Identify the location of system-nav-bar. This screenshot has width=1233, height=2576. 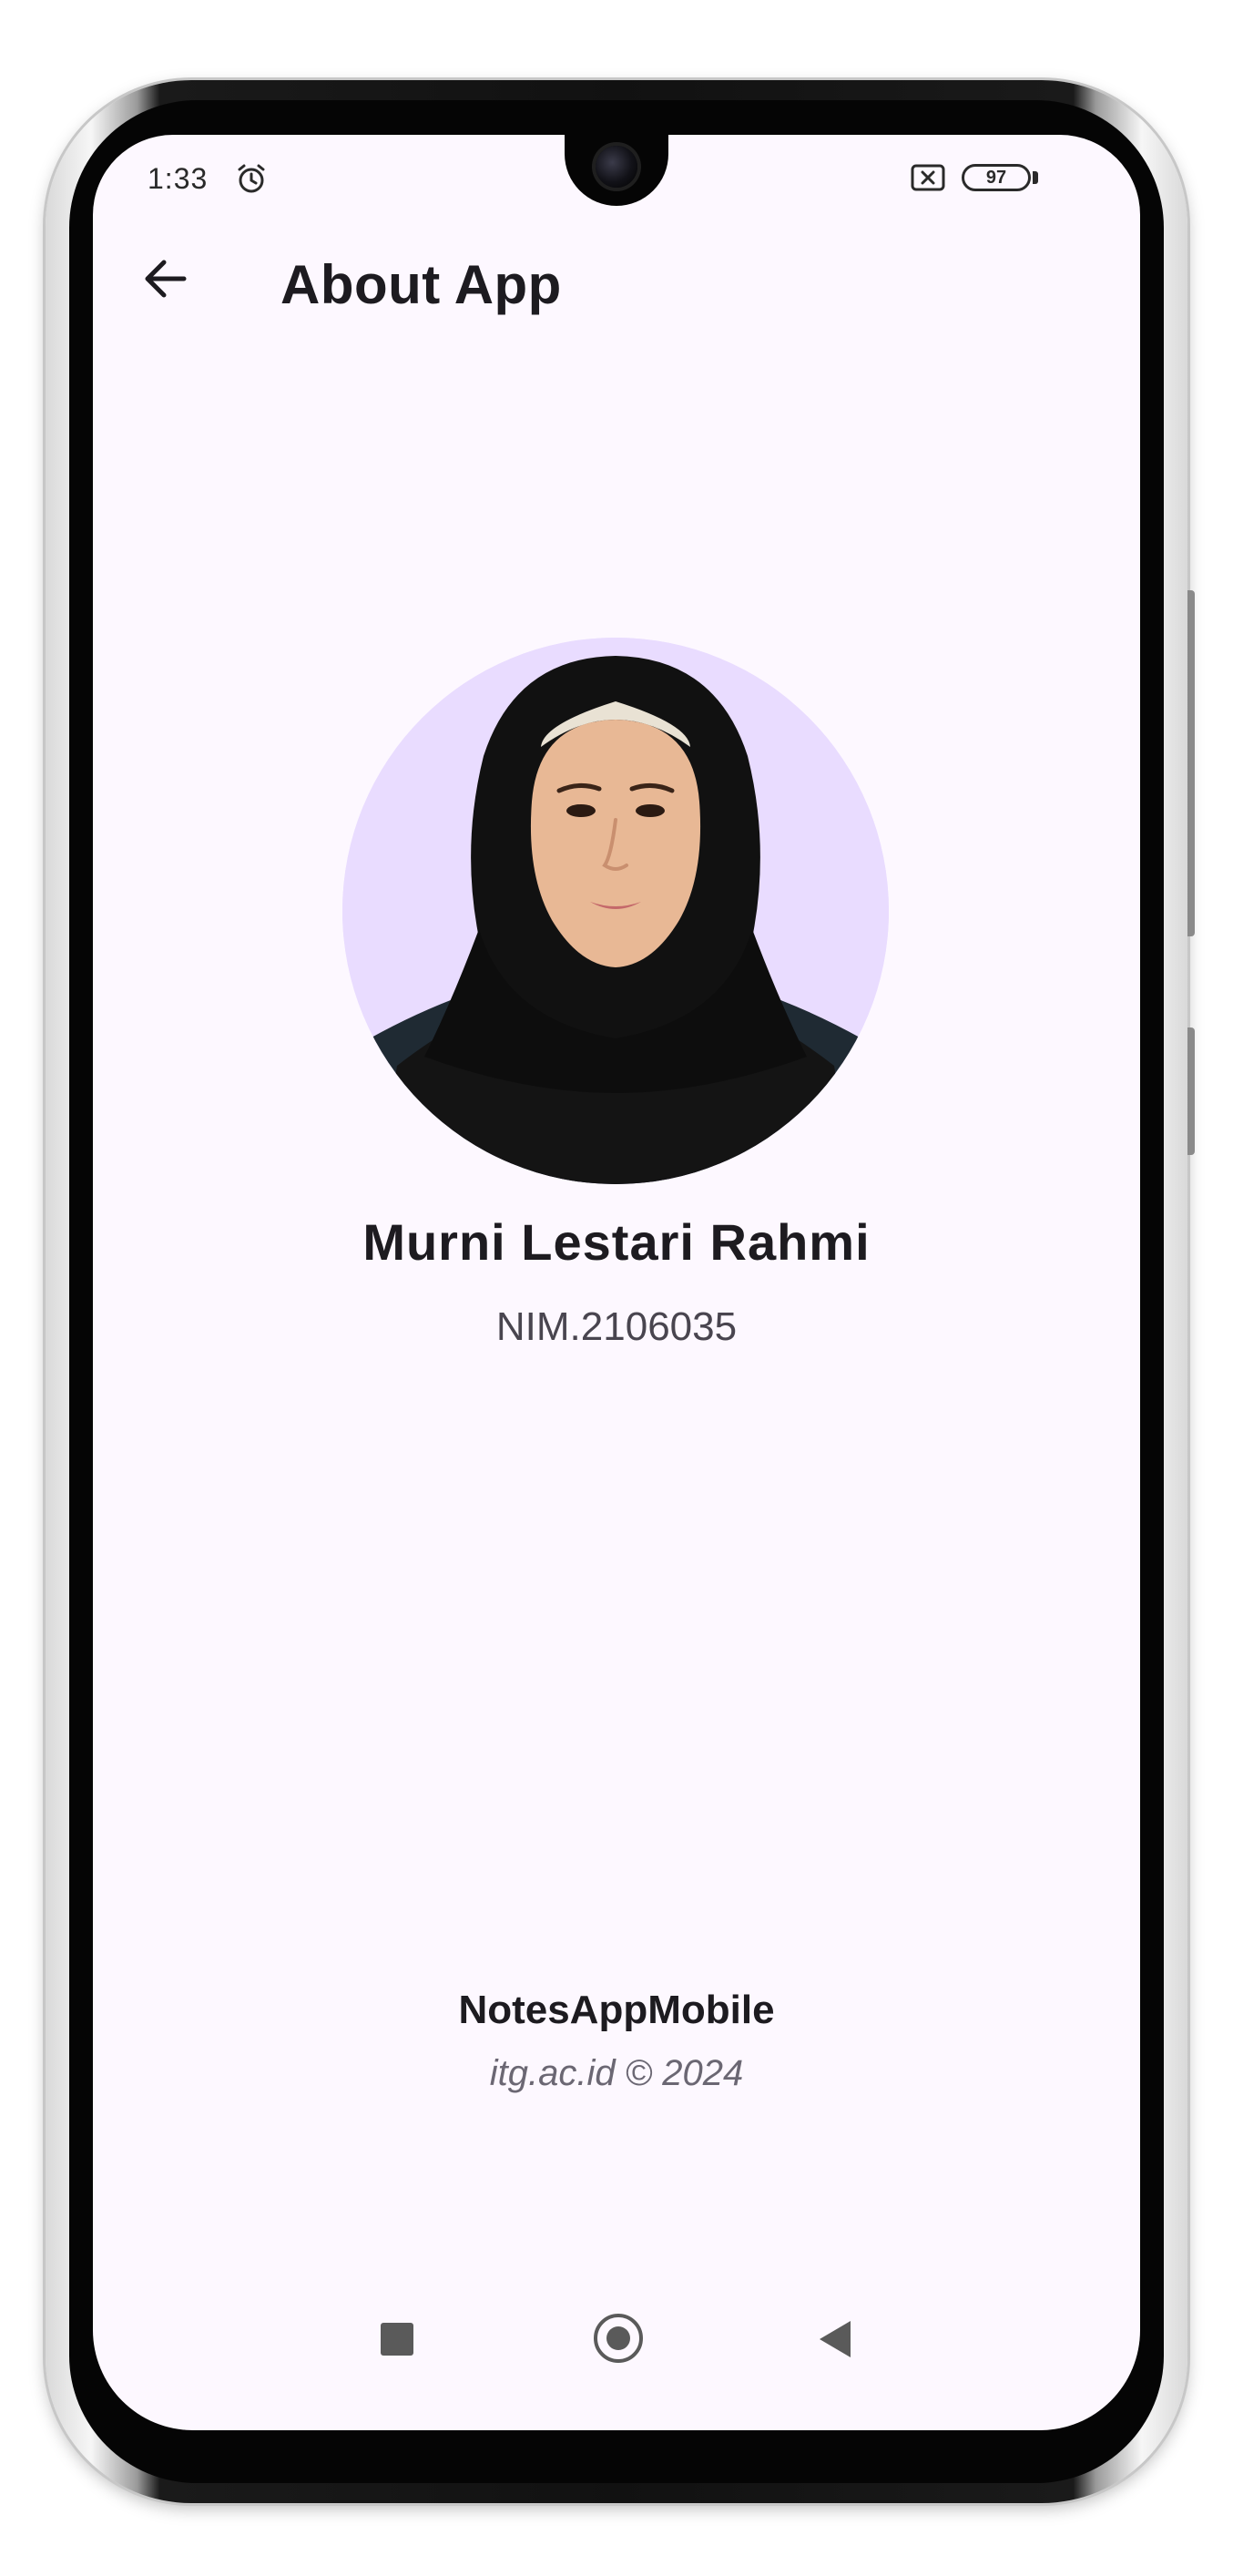
(616, 2339).